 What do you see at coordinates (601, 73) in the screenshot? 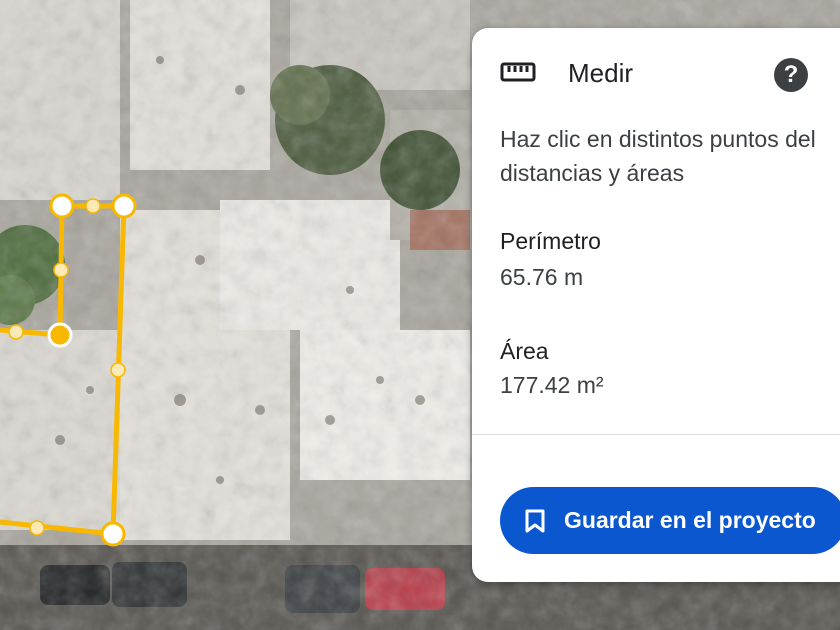
I see `panel-title: Medir` at bounding box center [601, 73].